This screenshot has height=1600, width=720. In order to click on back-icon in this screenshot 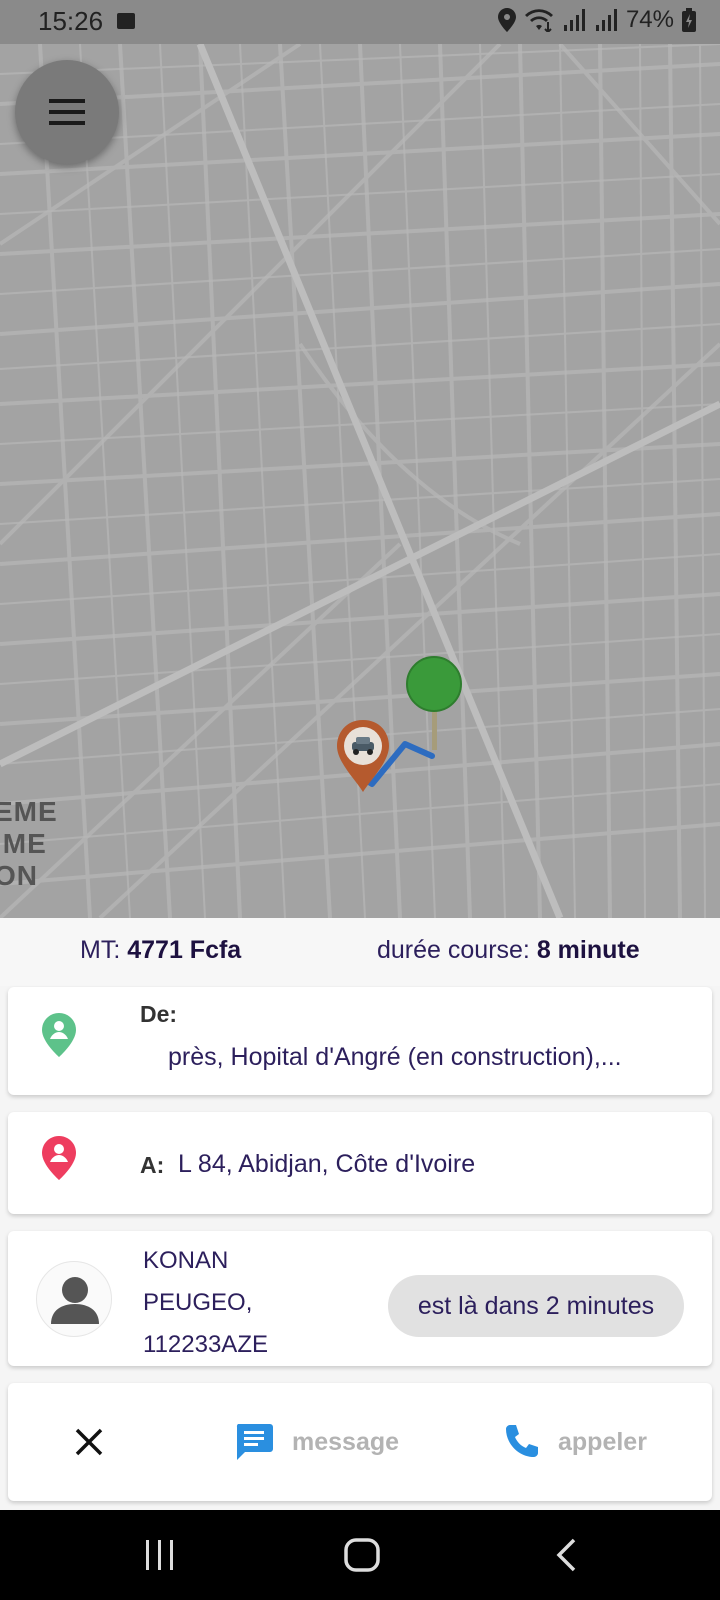, I will do `click(566, 1555)`.